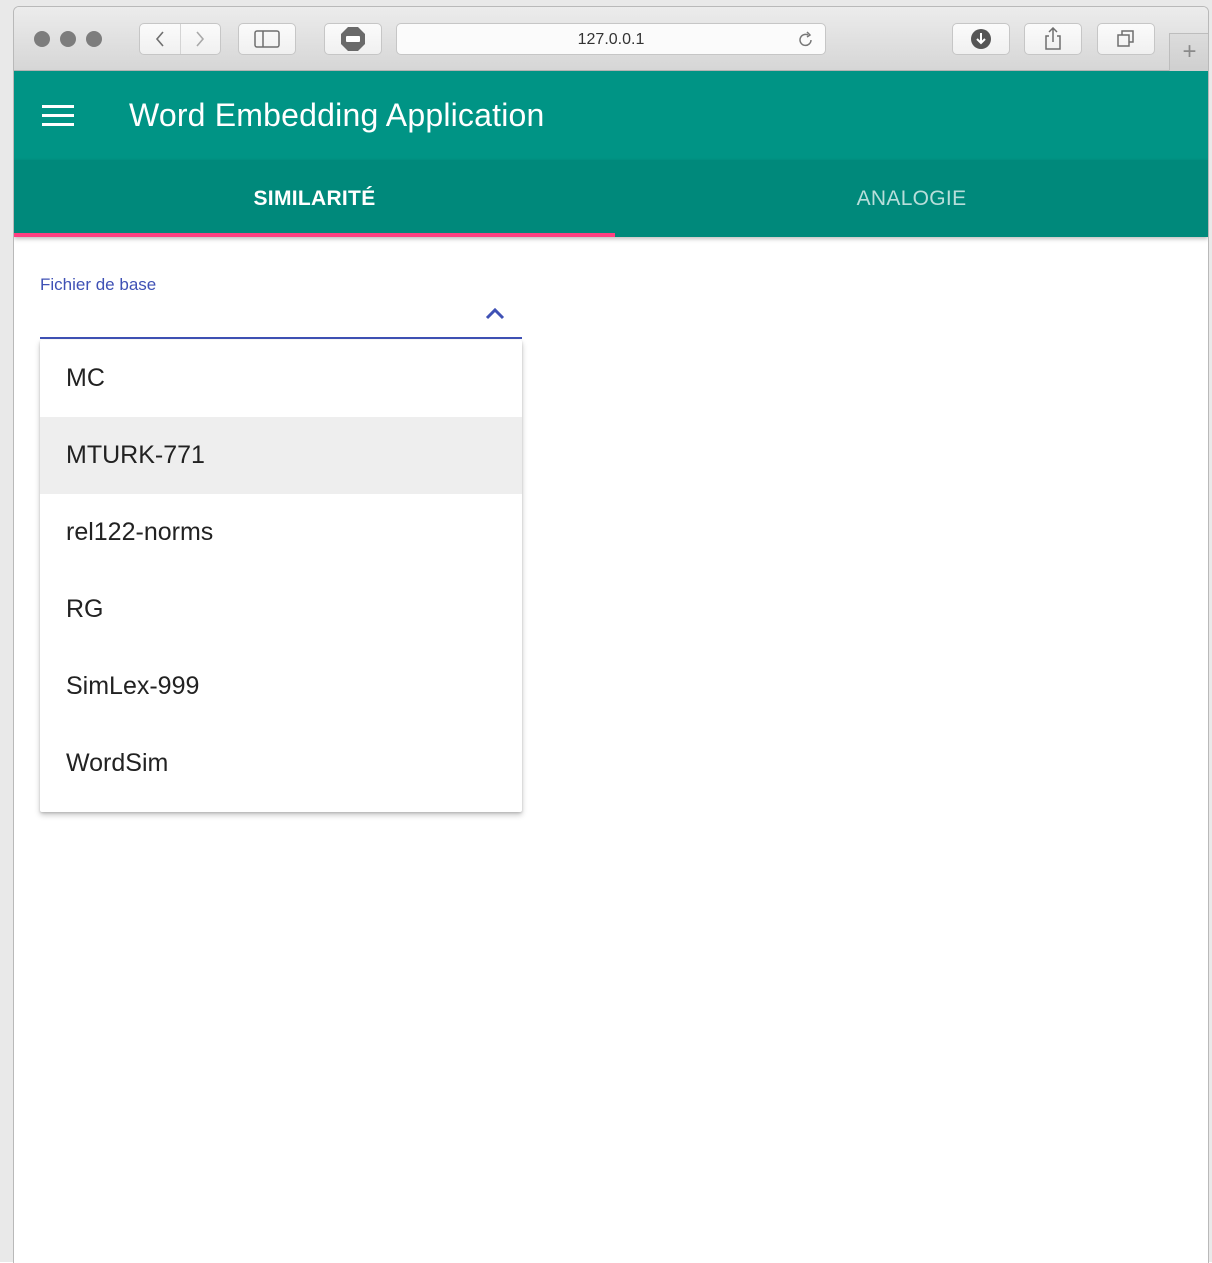  I want to click on tab-bar: SIMILARITÉ ANALOGIE, so click(611, 198).